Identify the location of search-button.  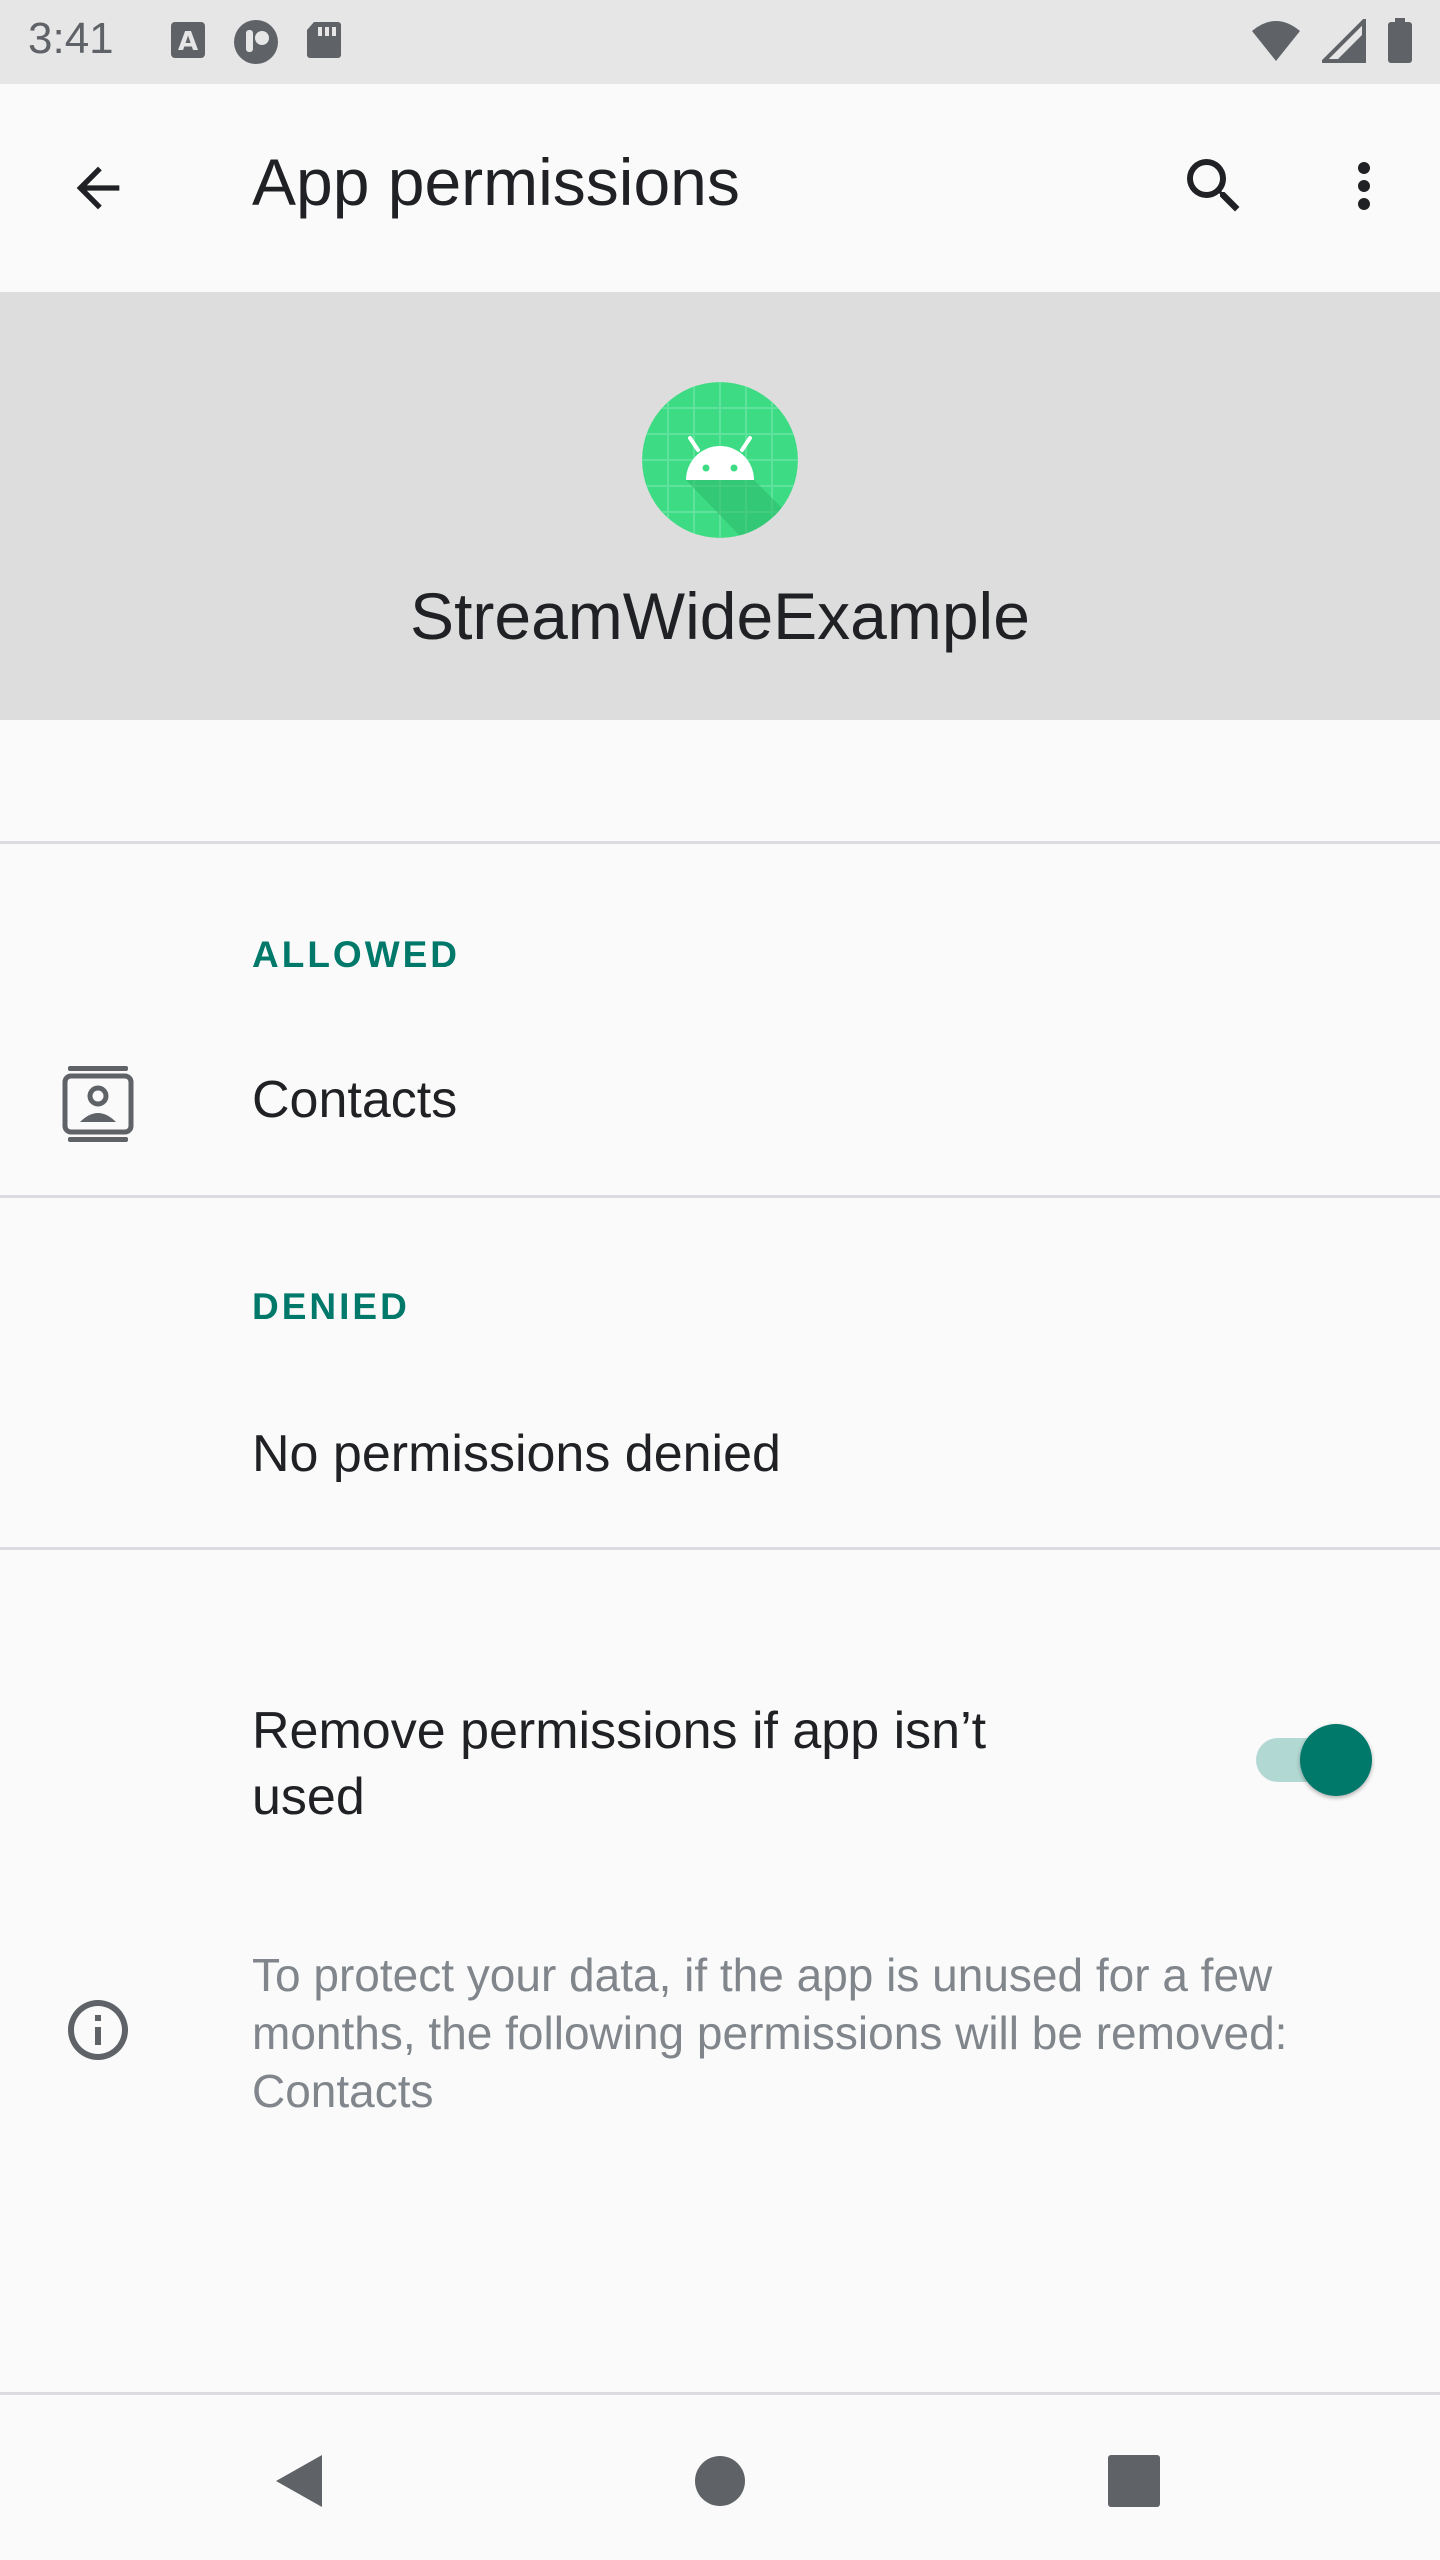
(1214, 186).